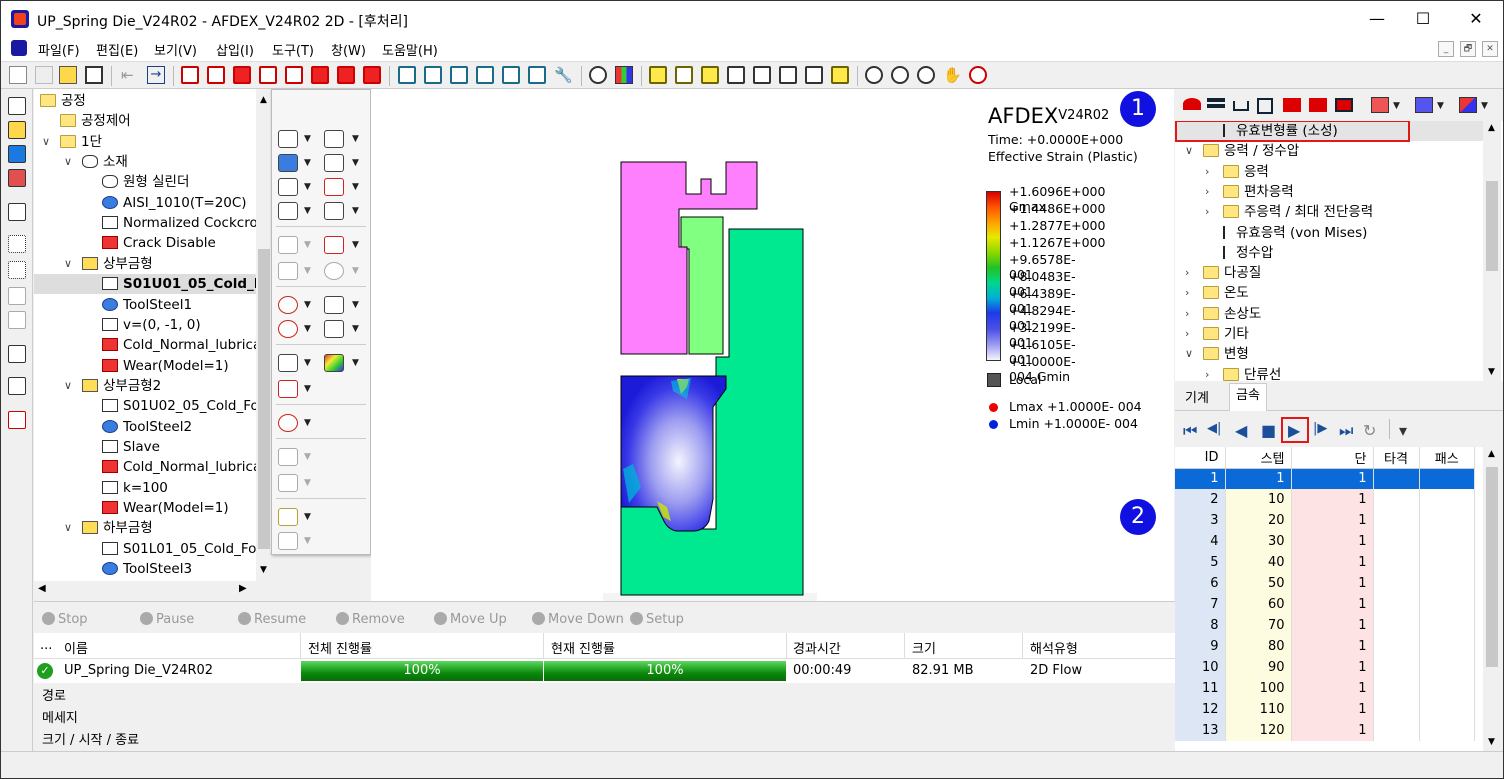  Describe the element at coordinates (578, 619) in the screenshot. I see `job-movedown-button: Move Down` at that location.